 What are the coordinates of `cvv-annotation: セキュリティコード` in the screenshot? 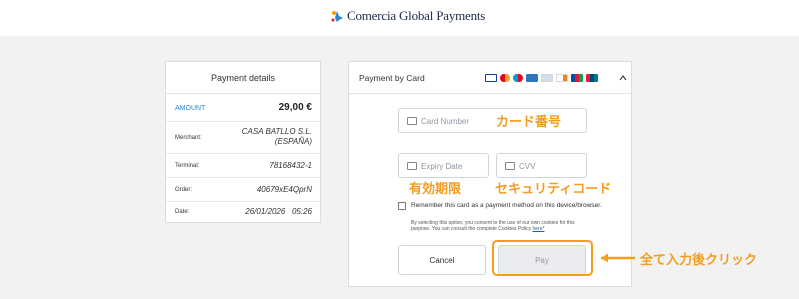 It's located at (553, 189).